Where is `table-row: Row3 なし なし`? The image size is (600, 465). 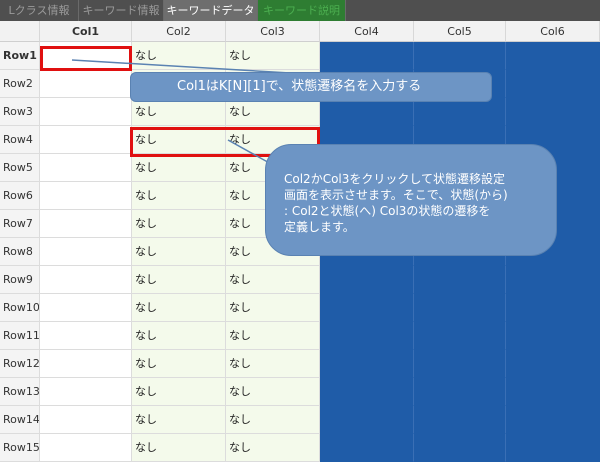 table-row: Row3 なし なし is located at coordinates (300, 112).